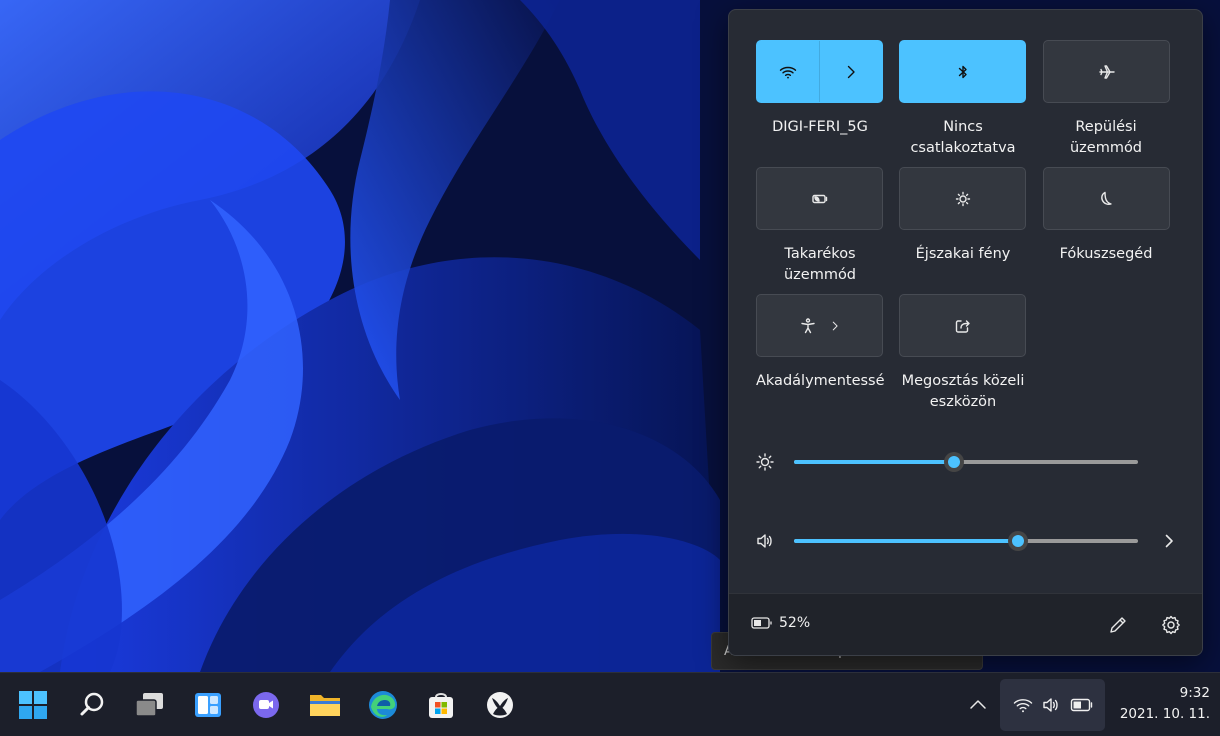 This screenshot has height=736, width=1220. What do you see at coordinates (963, 137) in the screenshot?
I see `bluetooth-tile-label: Nincs csatlakoztatva` at bounding box center [963, 137].